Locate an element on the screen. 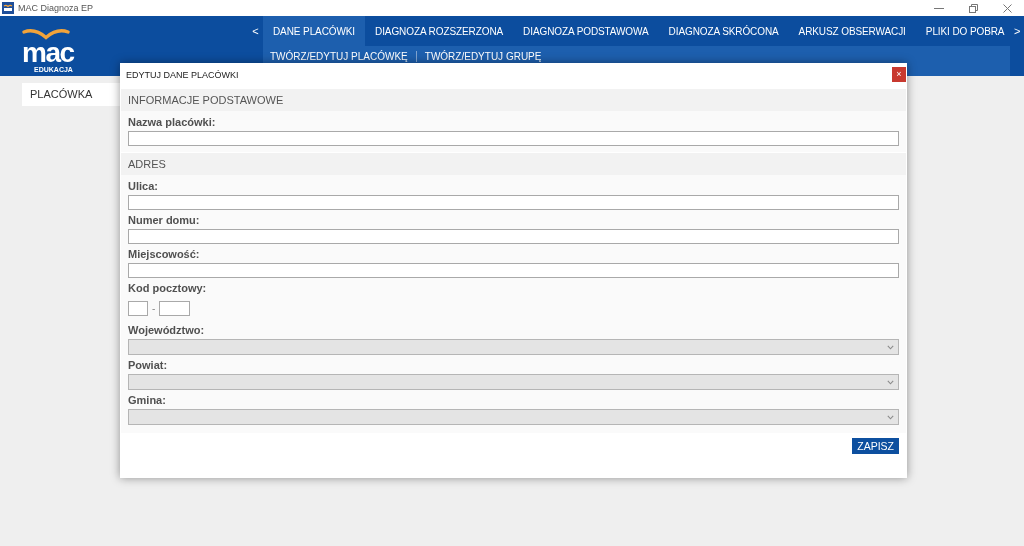 The width and height of the screenshot is (1024, 546). minimize-icon is located at coordinates (939, 8).